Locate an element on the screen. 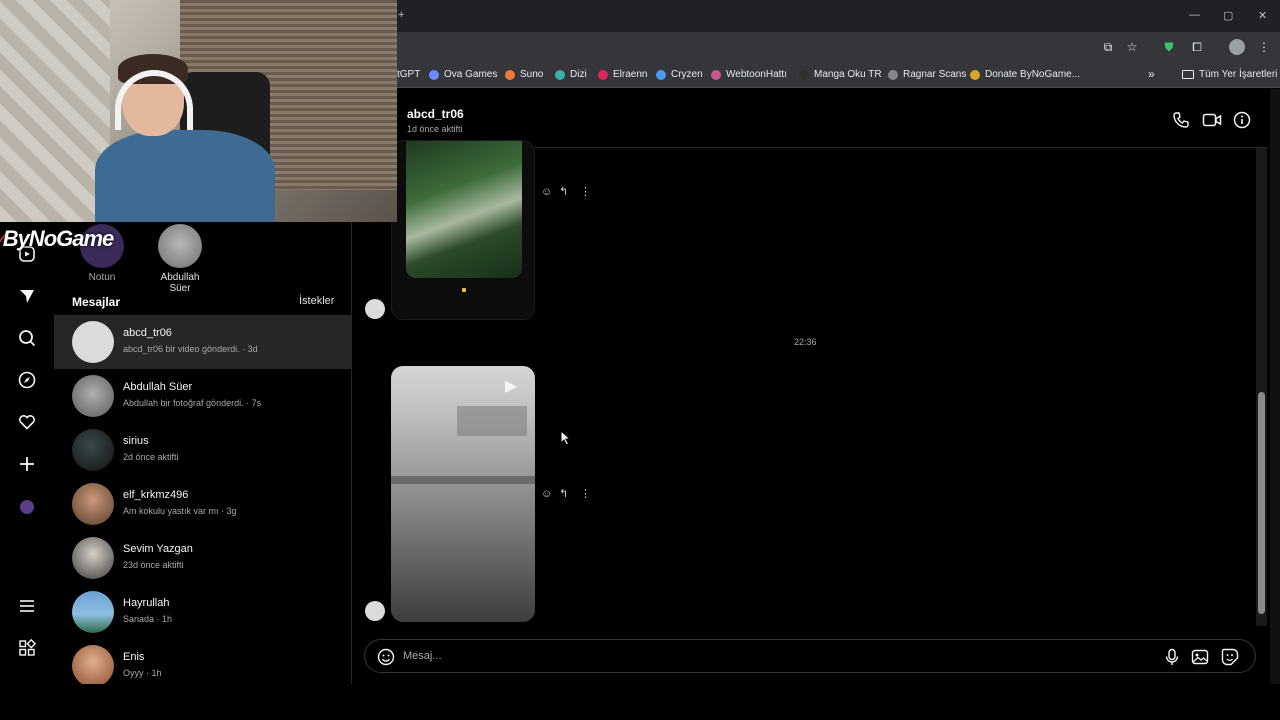 The image size is (1280, 720). close-window-button: ✕ is located at coordinates (1262, 15).